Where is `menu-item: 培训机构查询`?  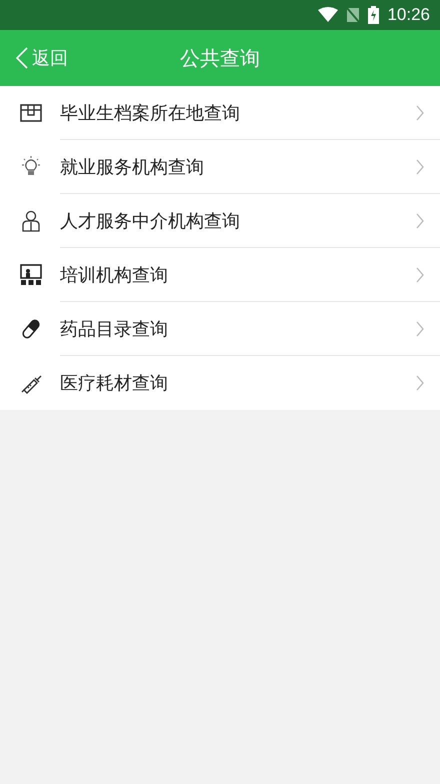 menu-item: 培训机构查询 is located at coordinates (220, 275).